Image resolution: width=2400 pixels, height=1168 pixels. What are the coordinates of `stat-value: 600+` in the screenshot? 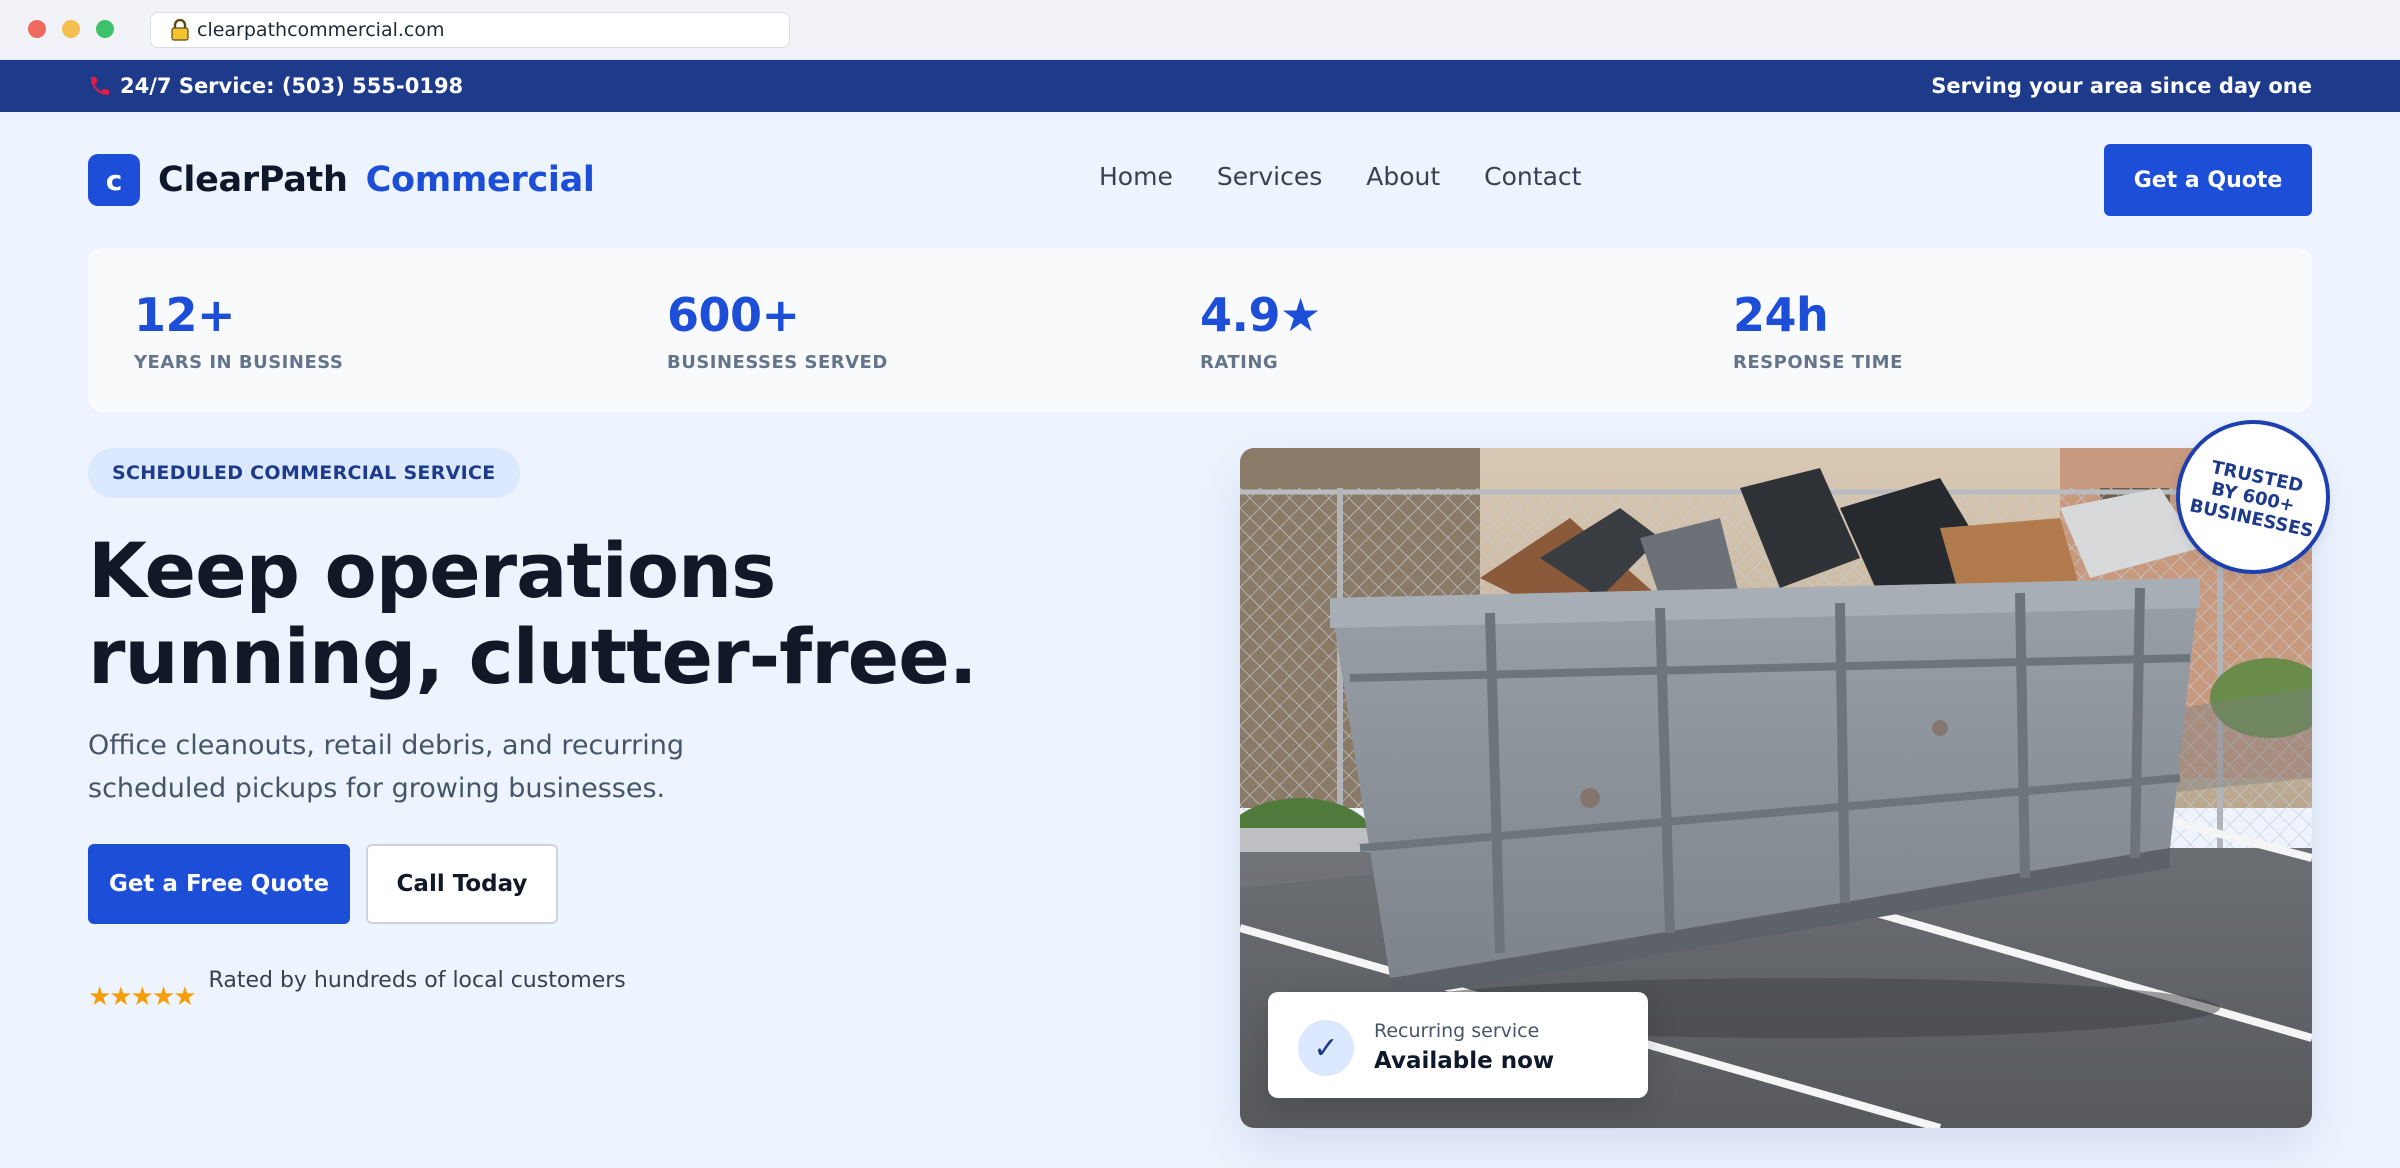 It's located at (733, 315).